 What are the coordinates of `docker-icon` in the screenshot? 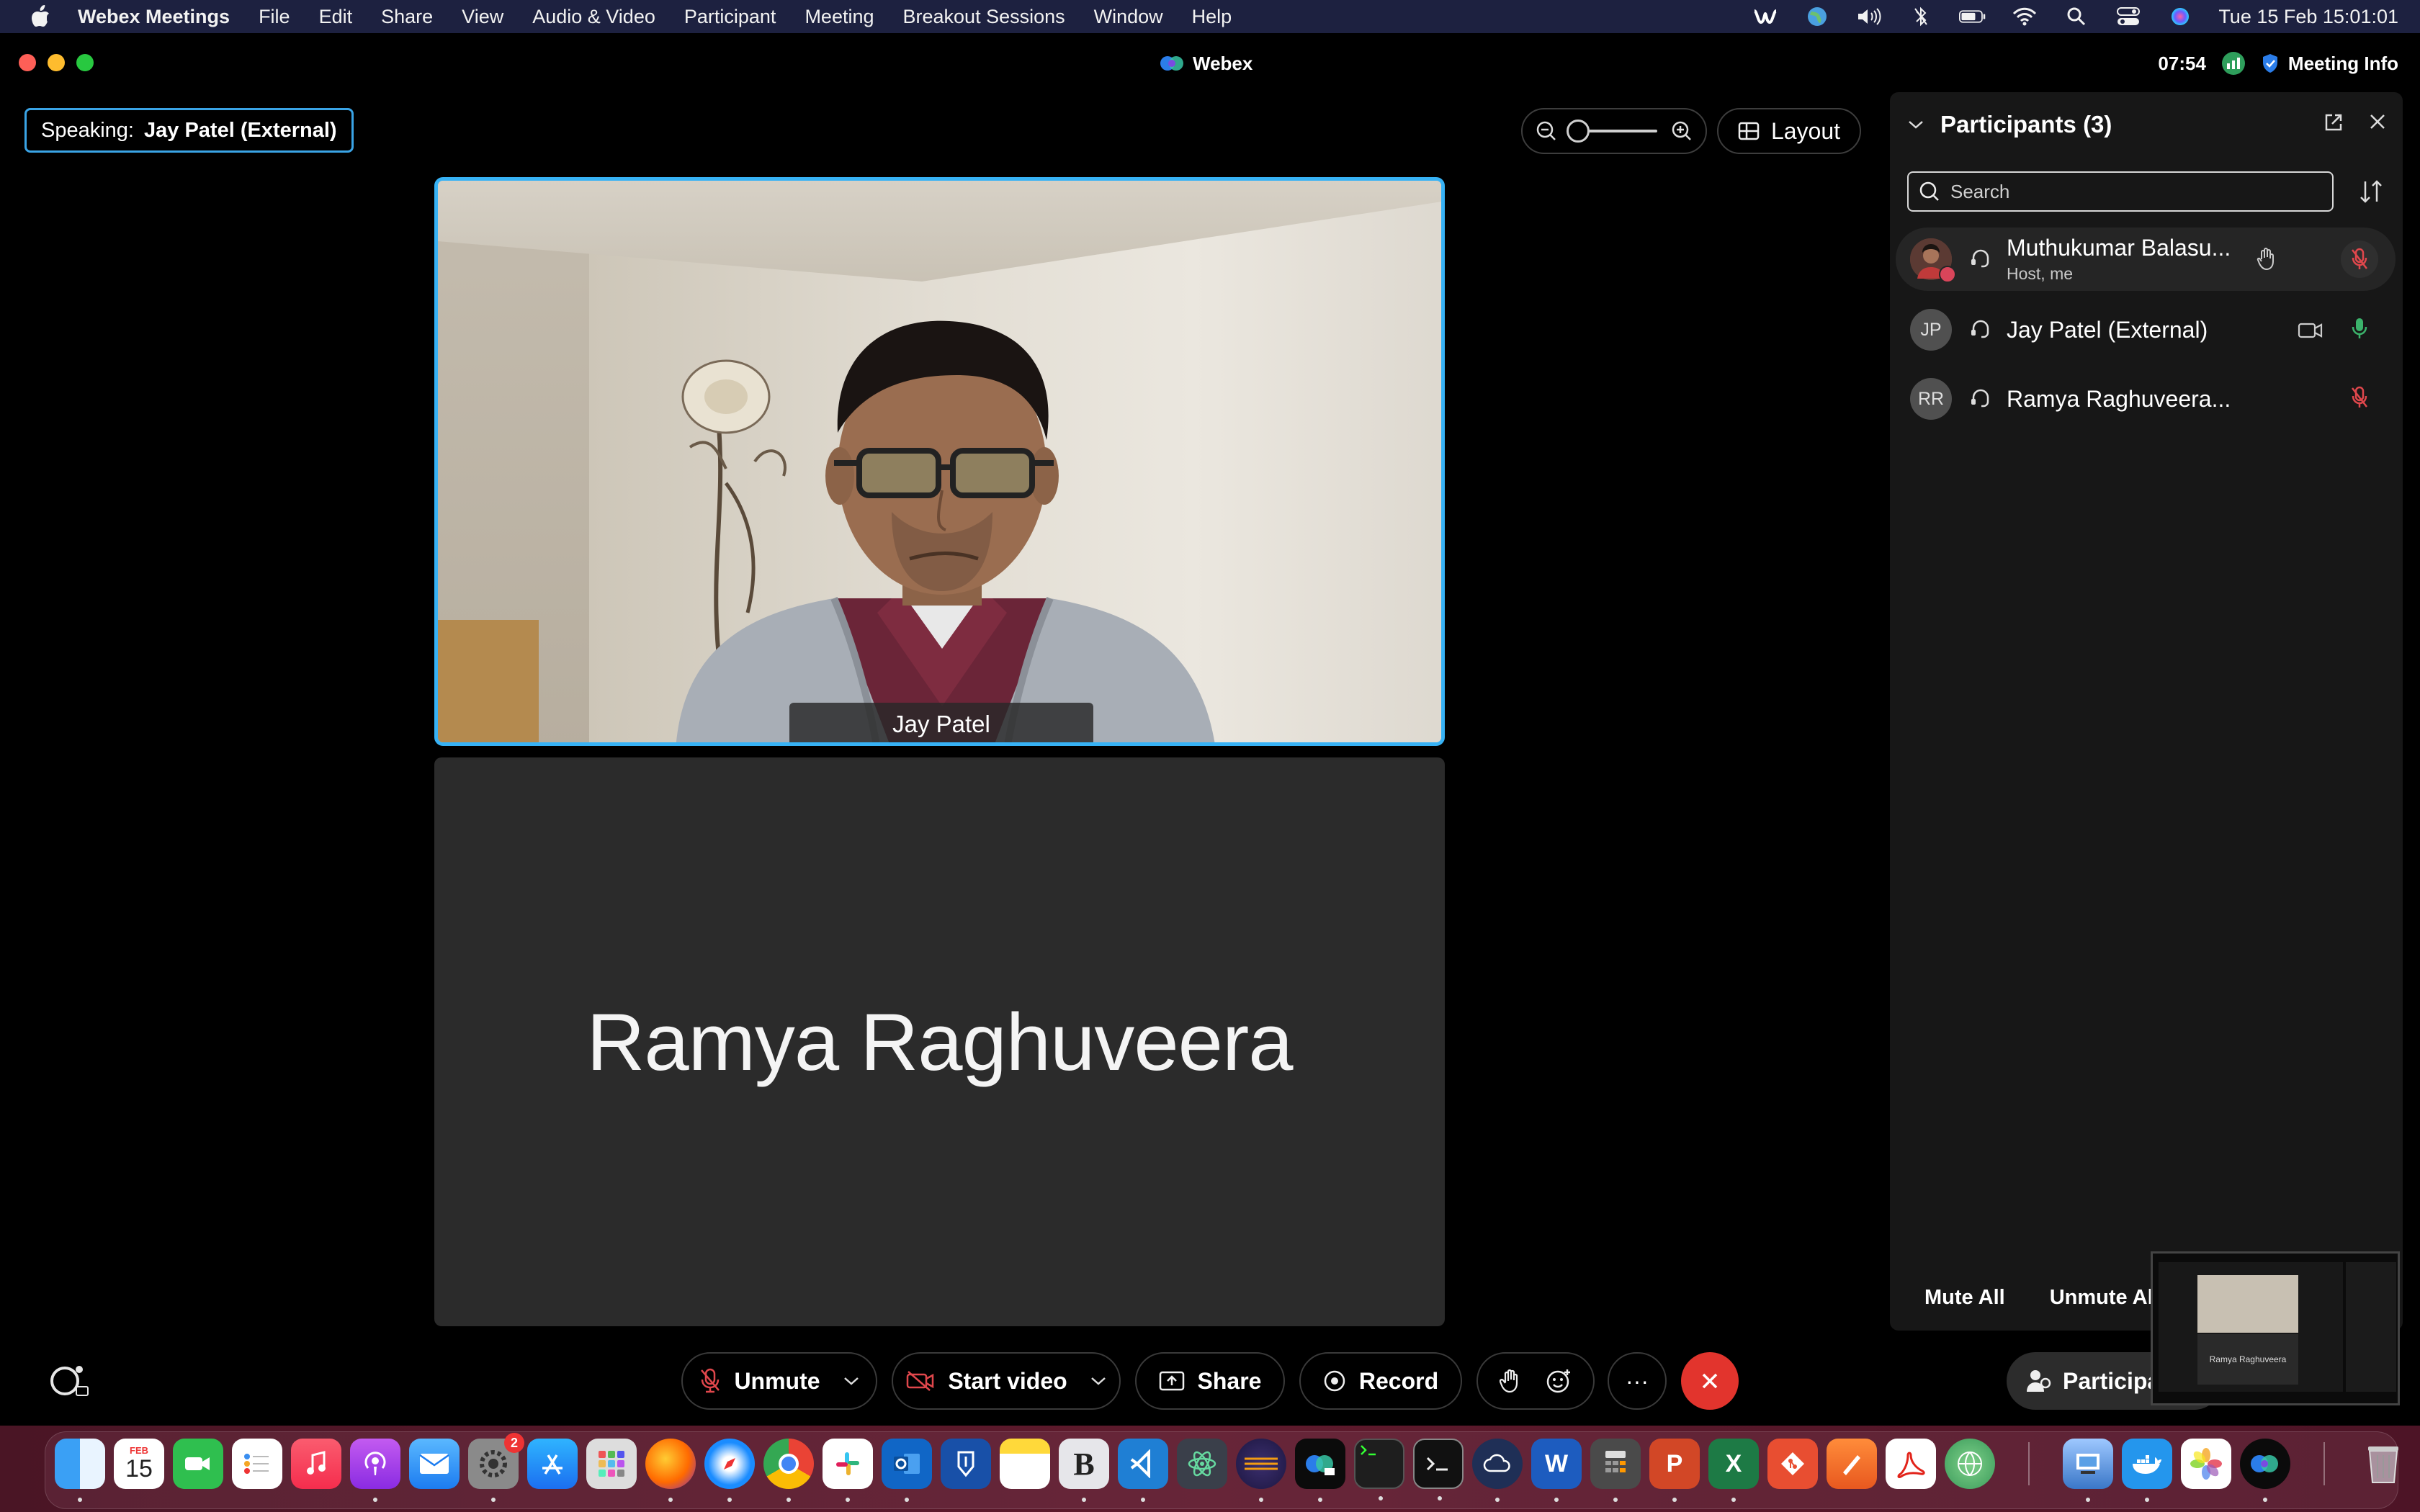 It's located at (2147, 1470).